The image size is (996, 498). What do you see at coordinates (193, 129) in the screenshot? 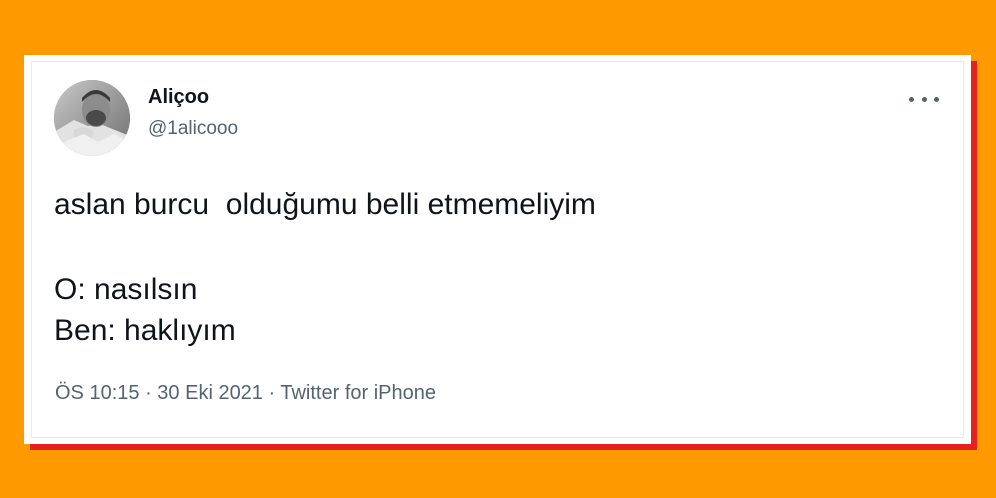
I see `author-handle: @1alicooo` at bounding box center [193, 129].